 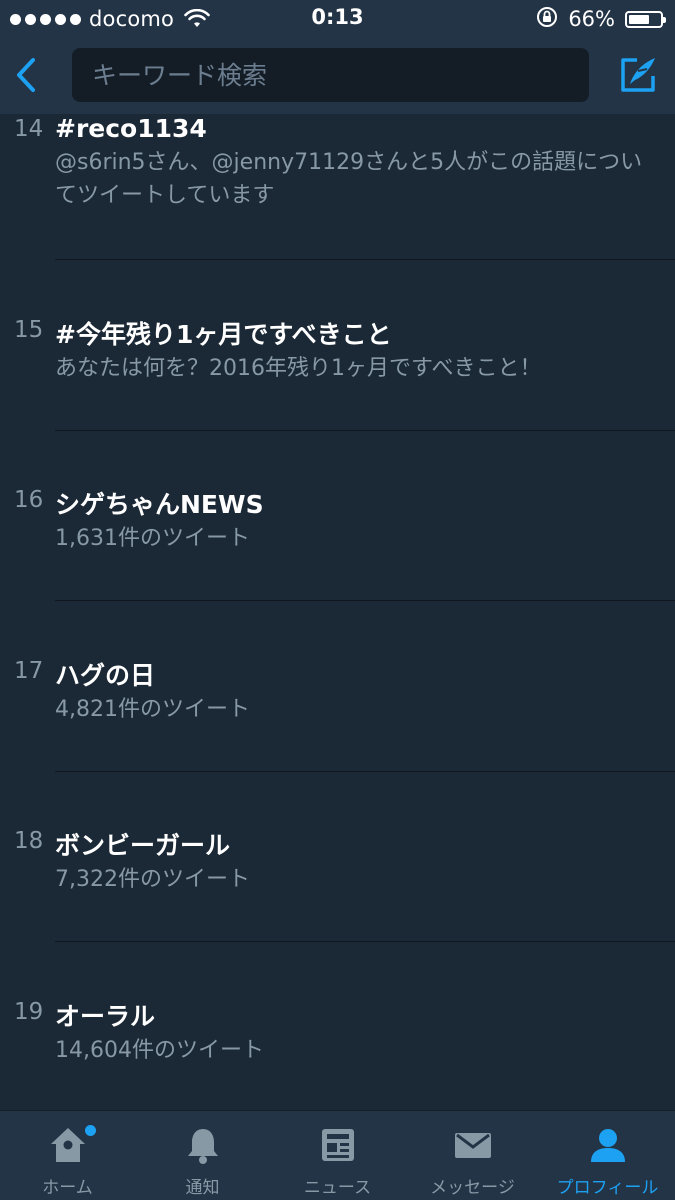 I want to click on trend-description: 1,631件のツイート, so click(x=152, y=538).